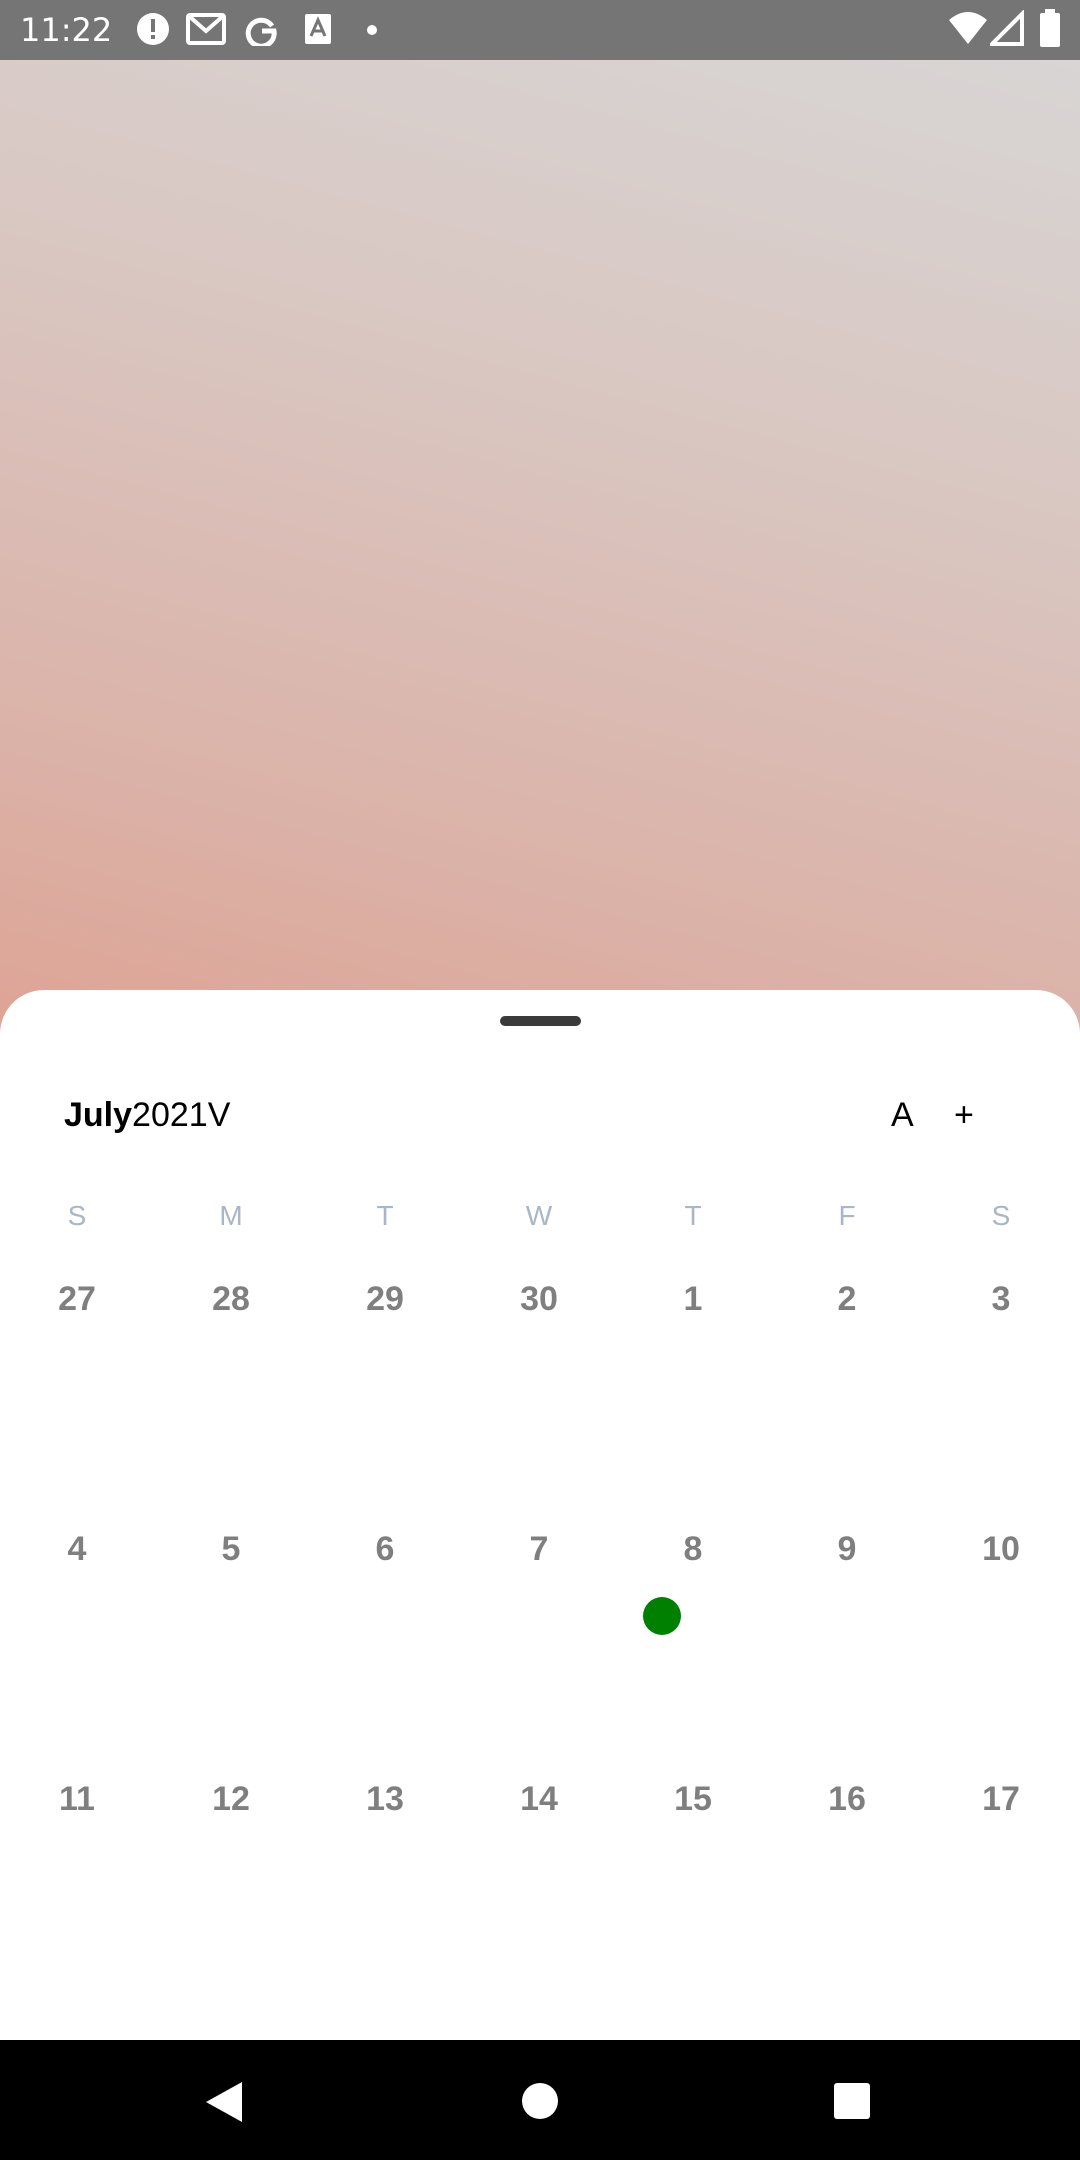 The image size is (1080, 2160). I want to click on calendar-day: 9, so click(847, 1549).